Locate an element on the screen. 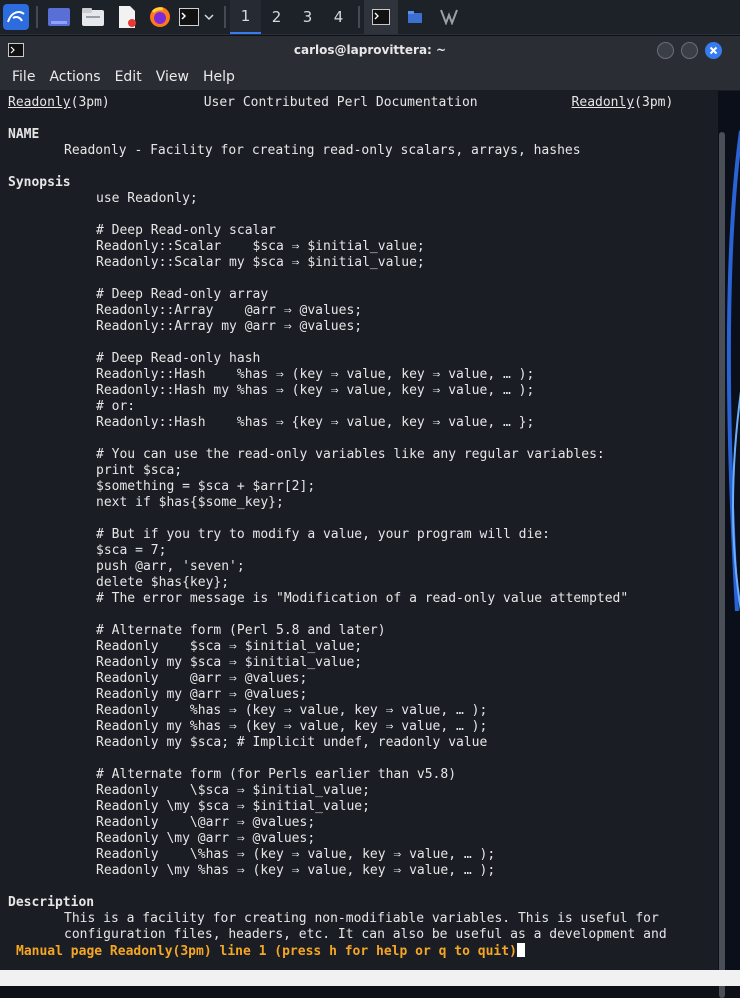 The height and width of the screenshot is (998, 740). header-right-section: (3pm) is located at coordinates (654, 102).